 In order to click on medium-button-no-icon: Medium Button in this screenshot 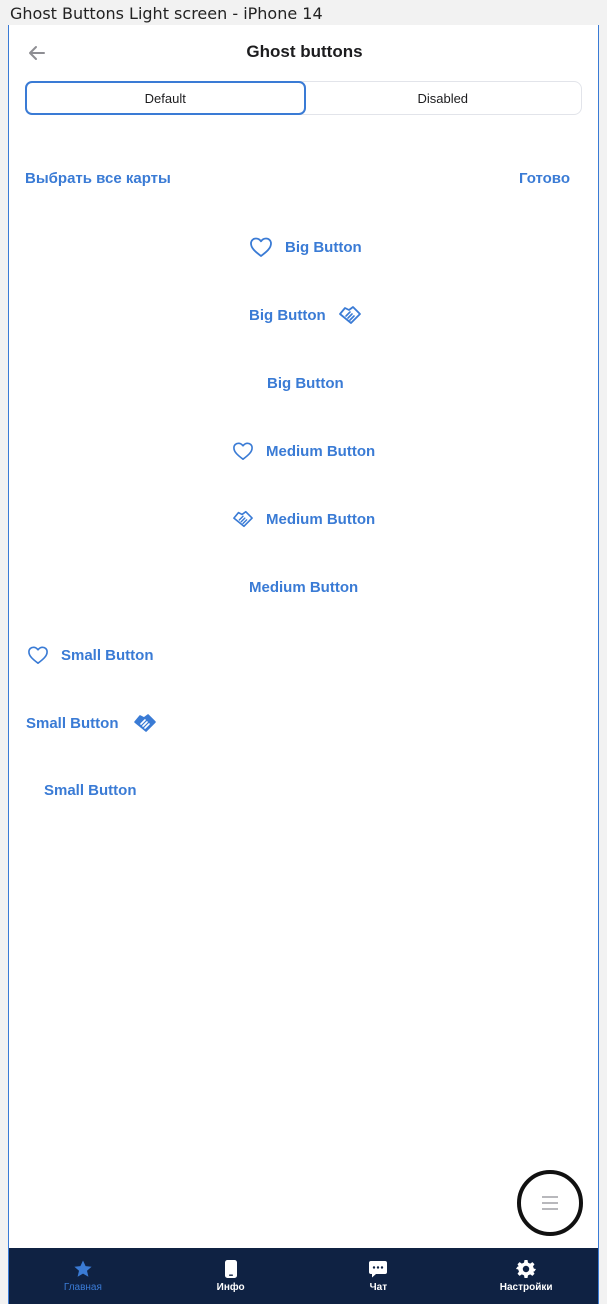, I will do `click(303, 587)`.